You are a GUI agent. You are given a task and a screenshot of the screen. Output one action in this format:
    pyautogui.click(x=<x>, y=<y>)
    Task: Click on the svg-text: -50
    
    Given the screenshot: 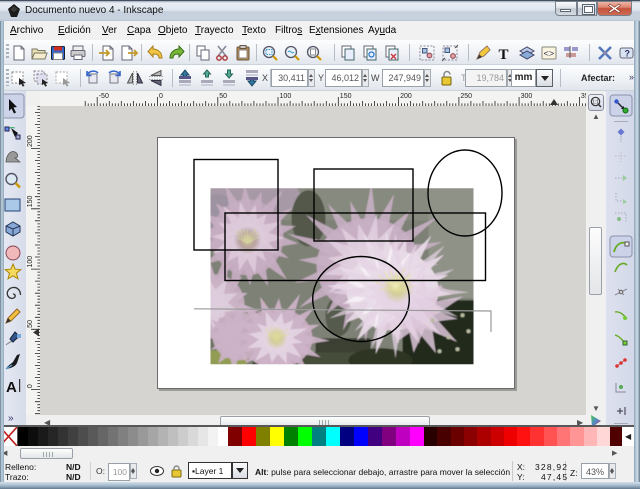 What is the action you would take?
    pyautogui.click(x=104, y=96)
    